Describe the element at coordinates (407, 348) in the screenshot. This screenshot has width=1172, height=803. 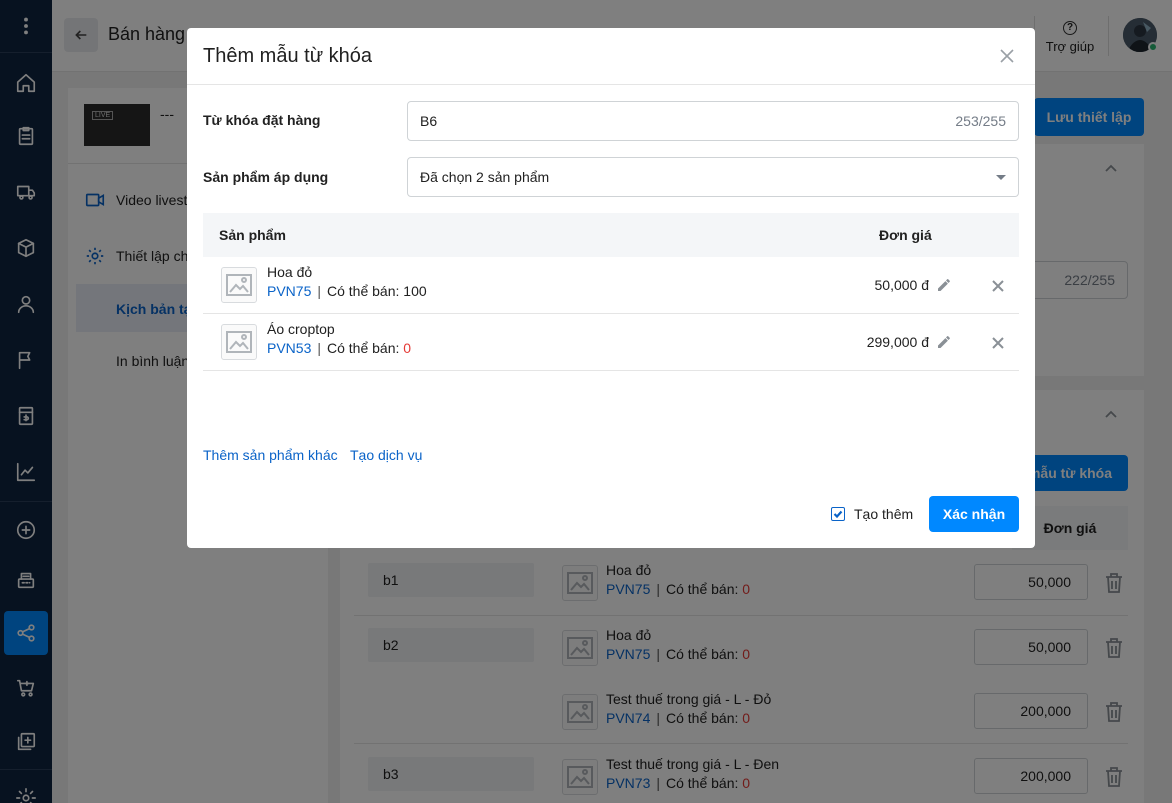
I see `stock-value: 0` at that location.